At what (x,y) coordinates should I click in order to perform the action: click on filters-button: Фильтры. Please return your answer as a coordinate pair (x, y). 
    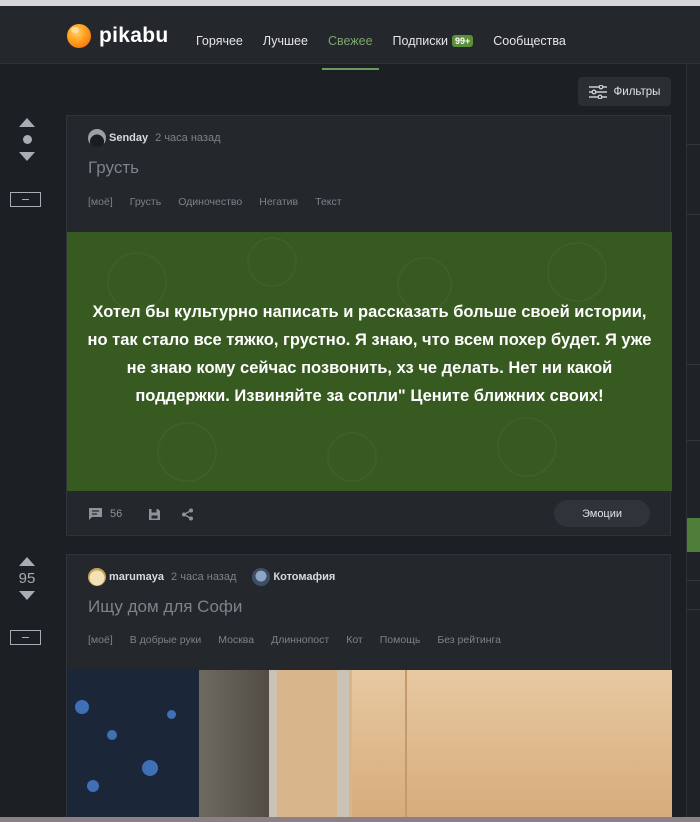
    Looking at the image, I should click on (624, 91).